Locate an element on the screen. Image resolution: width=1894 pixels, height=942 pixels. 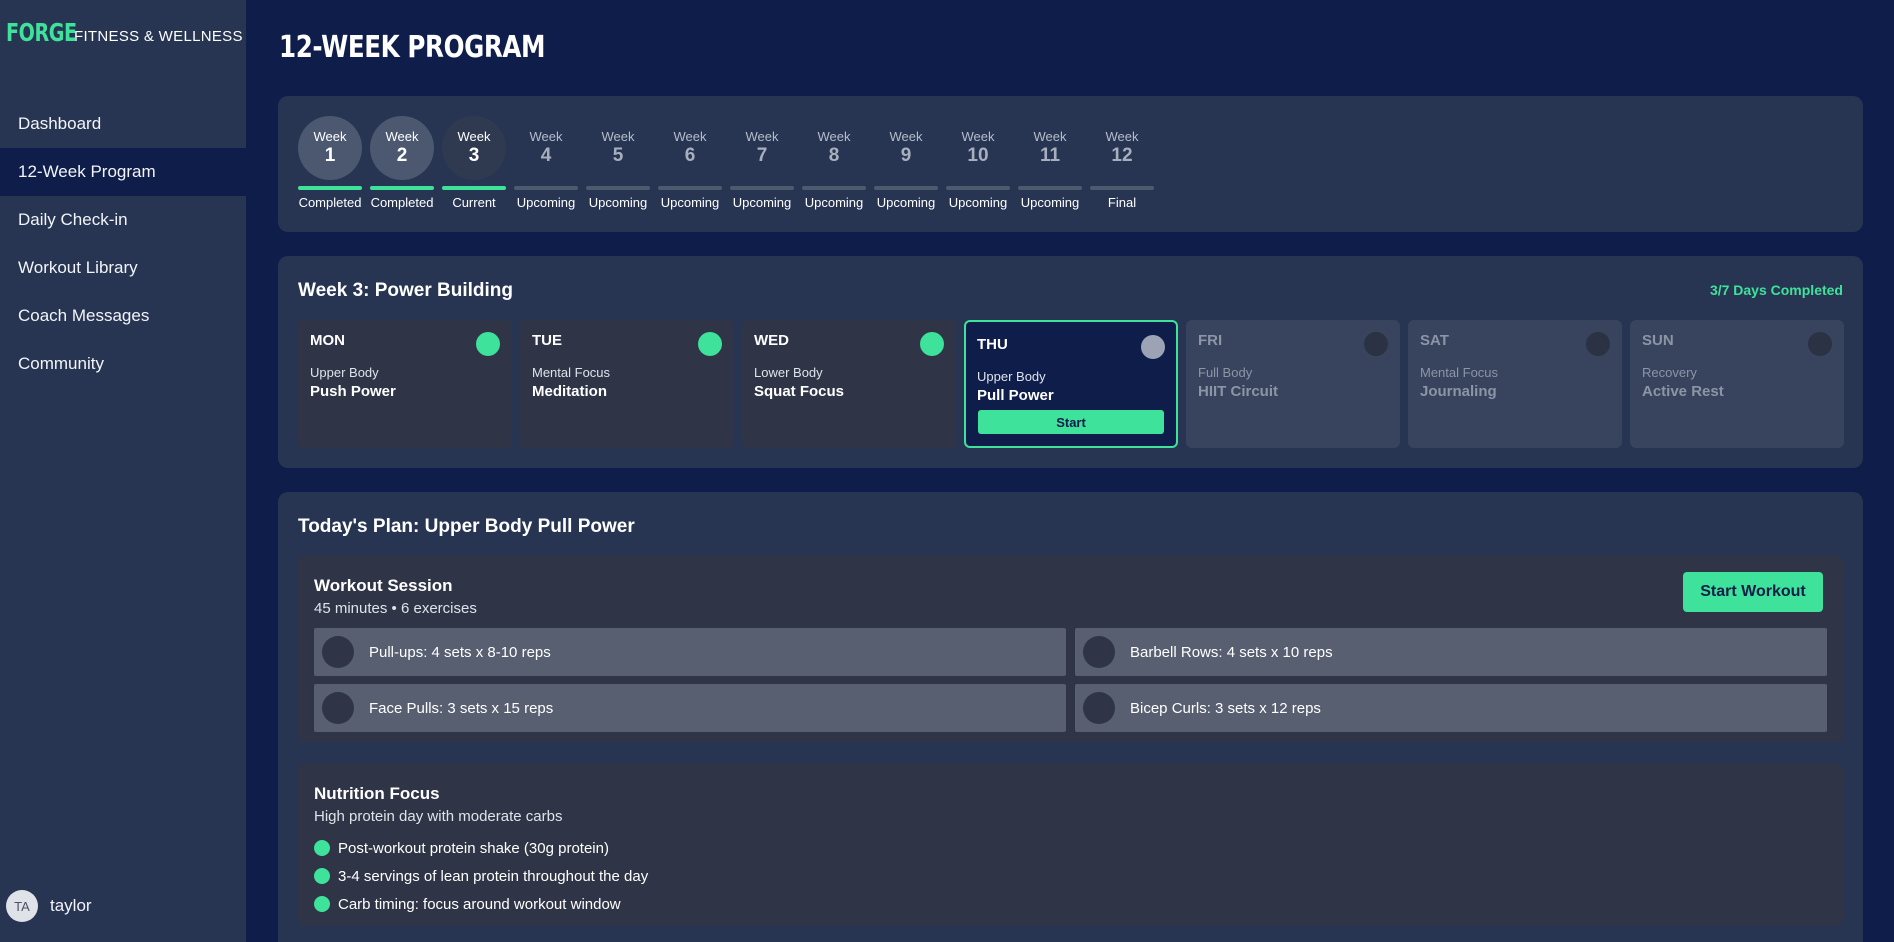
week-item-8: Week 8 Upcoming is located at coordinates (834, 163).